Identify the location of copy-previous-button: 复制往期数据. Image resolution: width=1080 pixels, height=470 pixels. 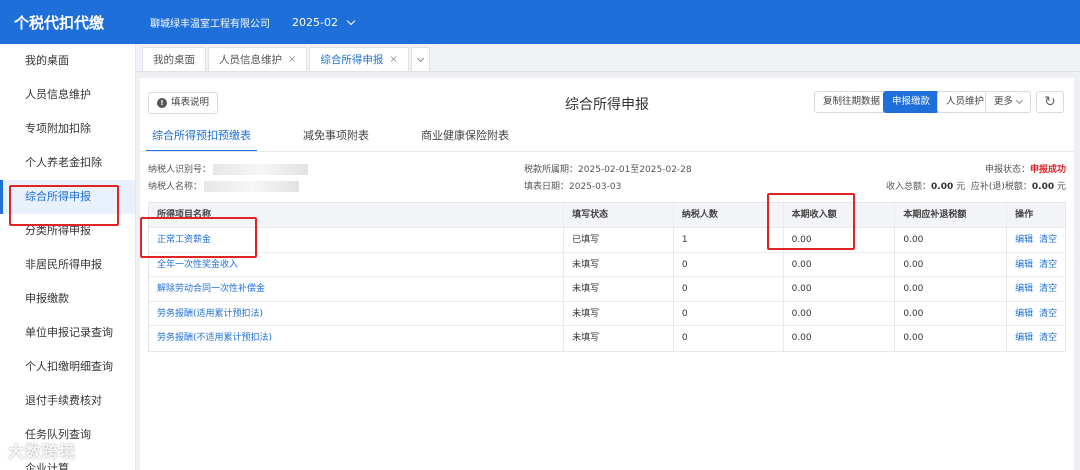
(852, 102).